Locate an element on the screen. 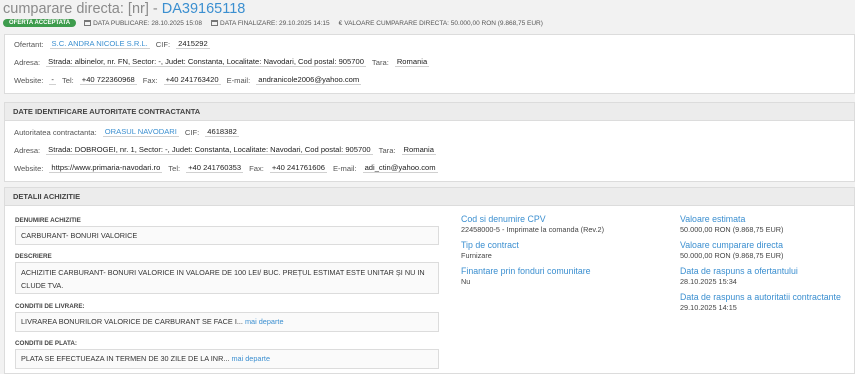 This screenshot has height=374, width=855. publish-date: DATA PUBLICARE: 28.10.2025 15:08 is located at coordinates (143, 23).